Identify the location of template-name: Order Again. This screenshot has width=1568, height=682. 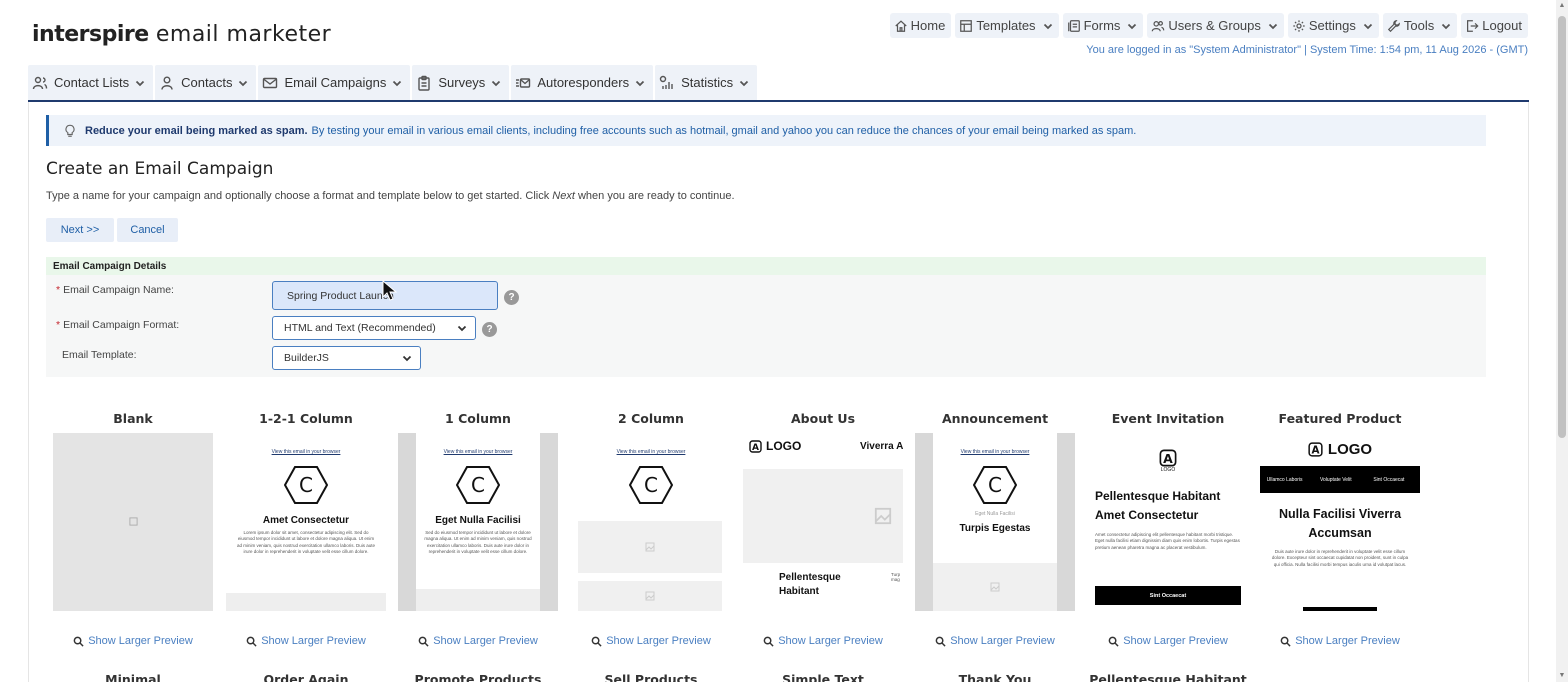
(306, 677).